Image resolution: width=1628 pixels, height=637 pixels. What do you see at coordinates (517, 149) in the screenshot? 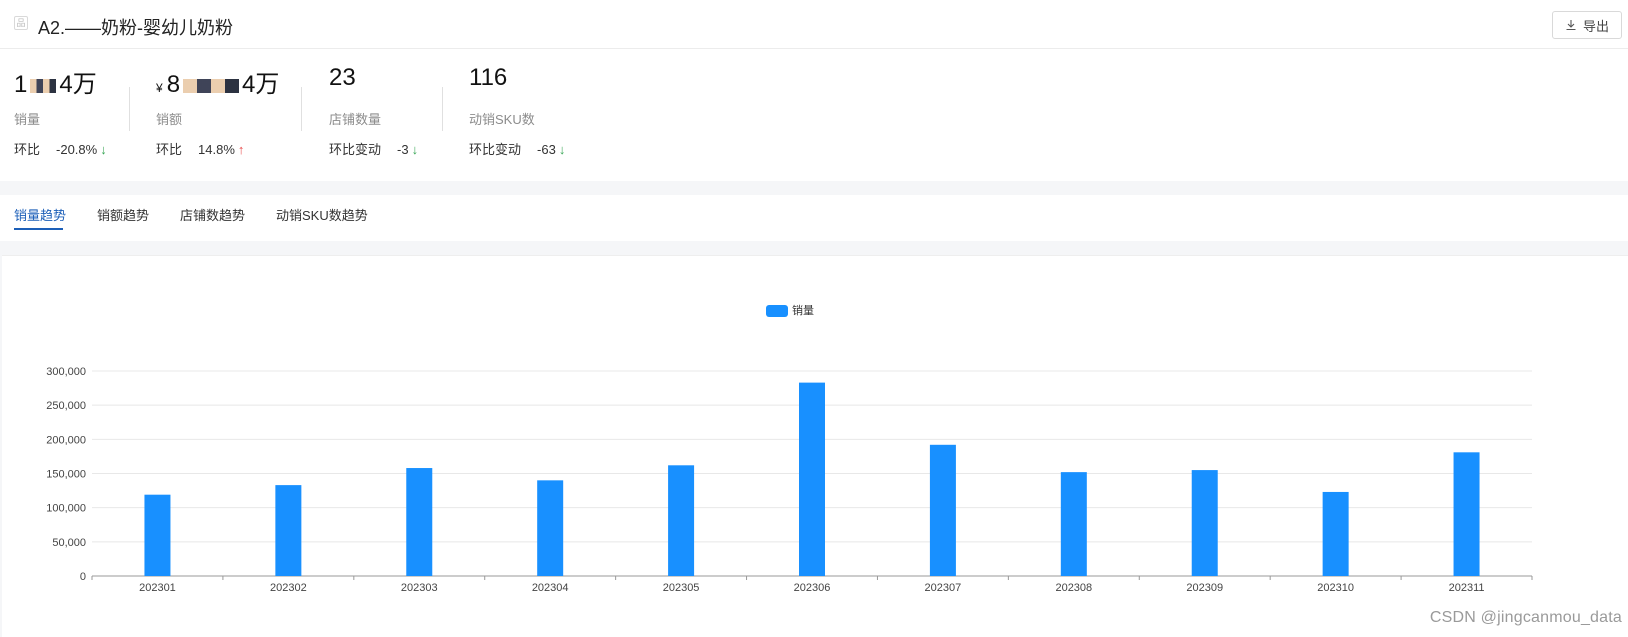
I see `kpi-change: 环比变动 -63 ↓` at bounding box center [517, 149].